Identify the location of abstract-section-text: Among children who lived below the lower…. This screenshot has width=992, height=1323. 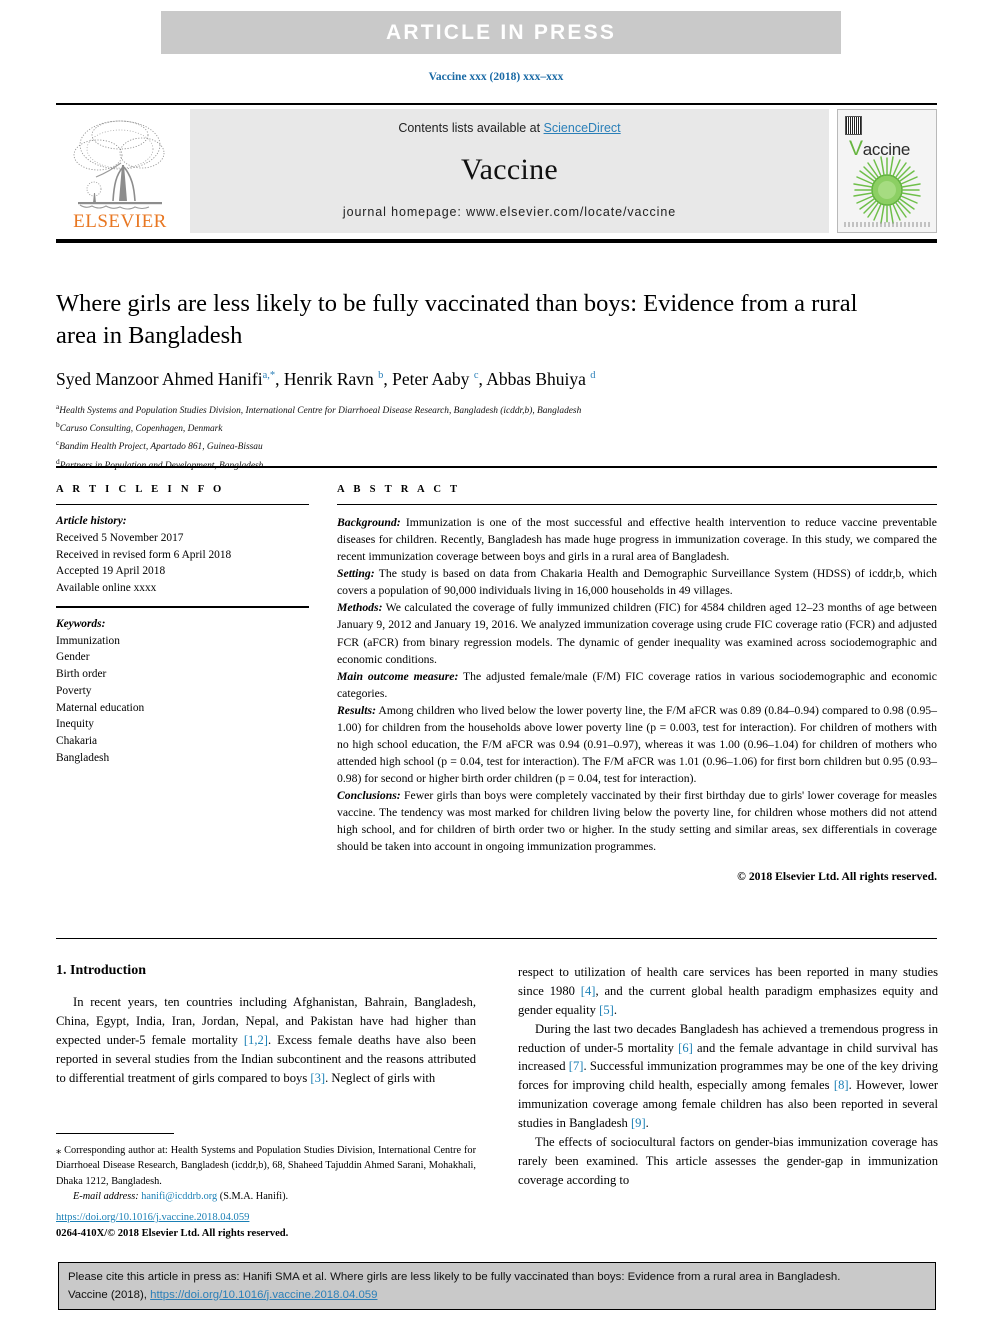
(637, 744).